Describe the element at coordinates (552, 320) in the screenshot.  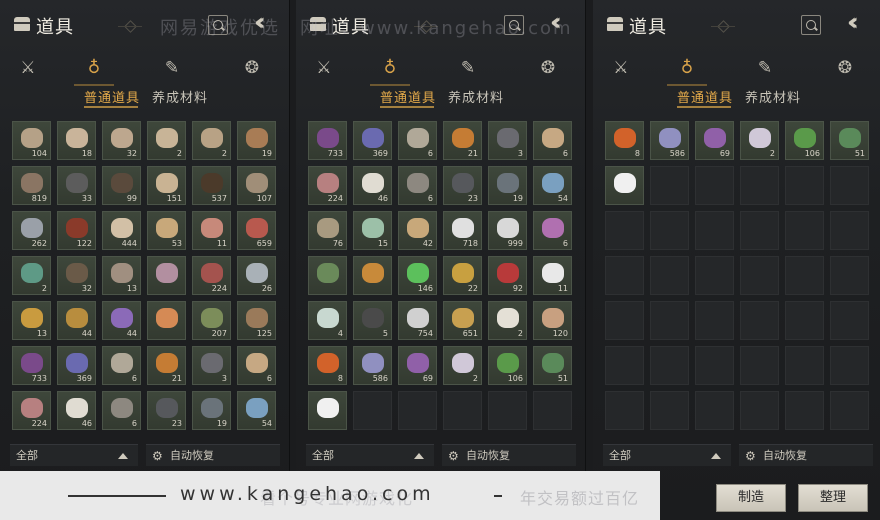
I see `item-slot: 120` at that location.